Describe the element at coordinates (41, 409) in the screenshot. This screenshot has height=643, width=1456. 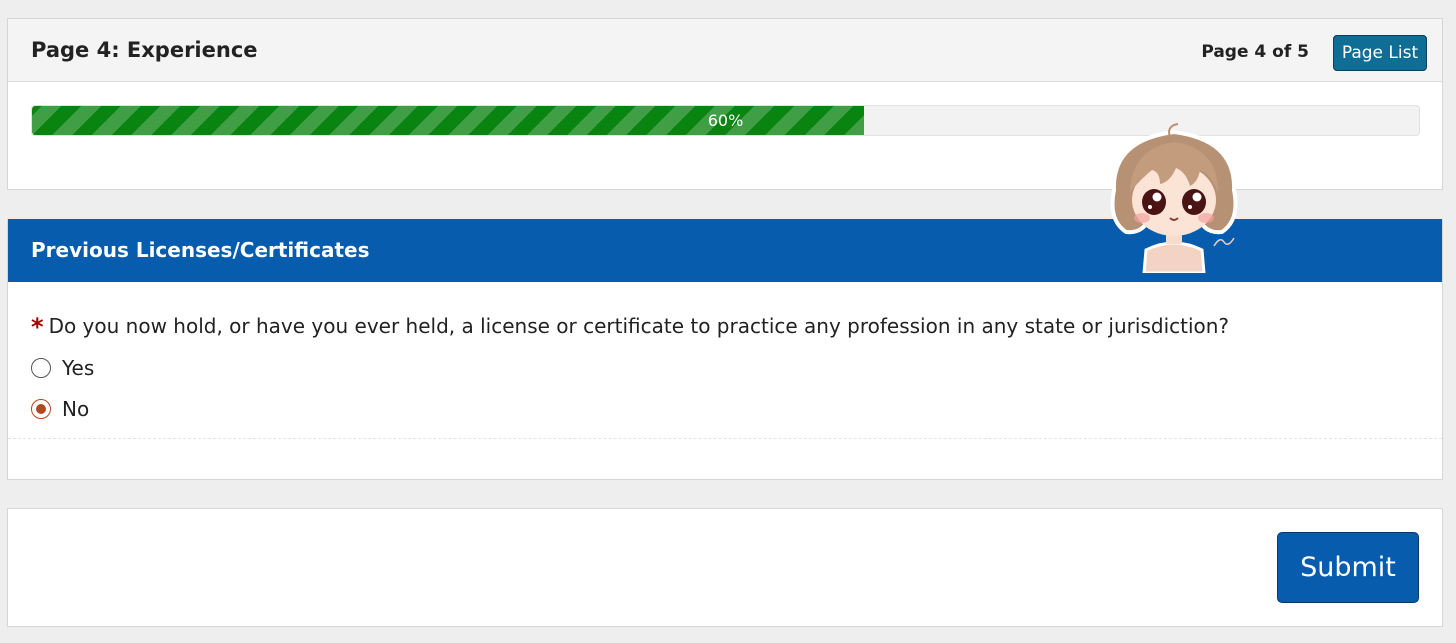
I see `radio-no-button` at that location.